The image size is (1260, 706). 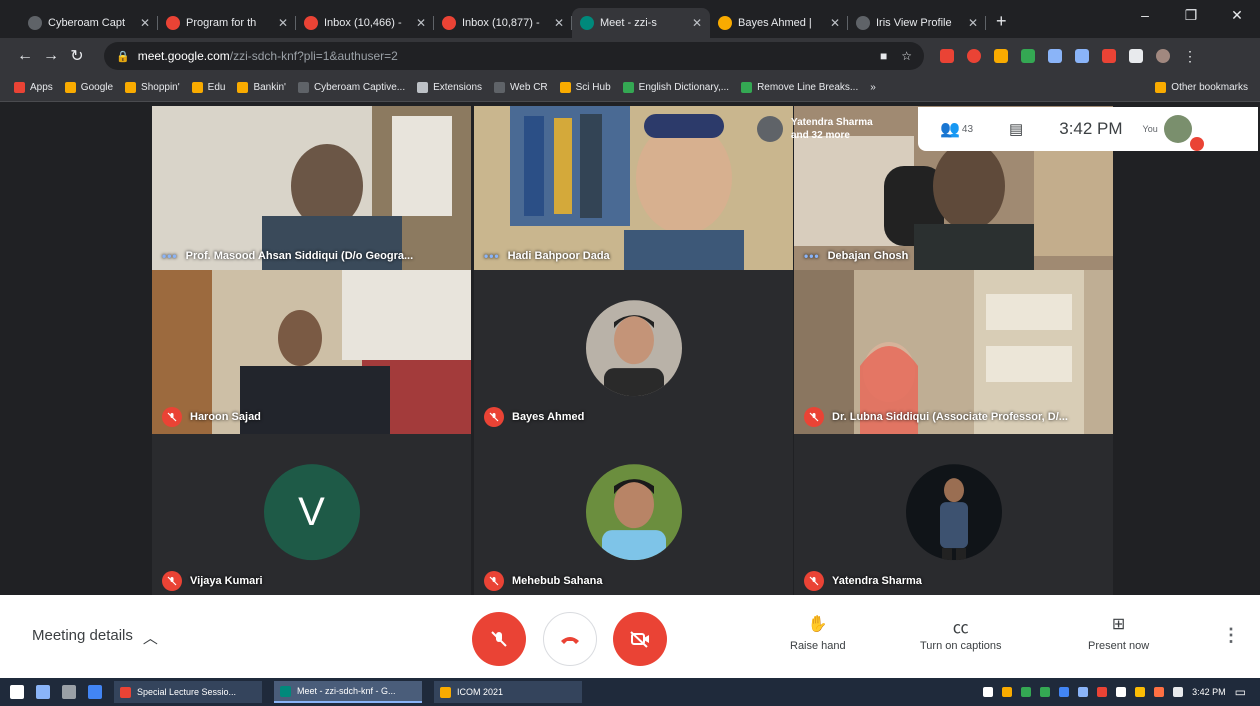 I want to click on avatar: V, so click(x=311, y=512).